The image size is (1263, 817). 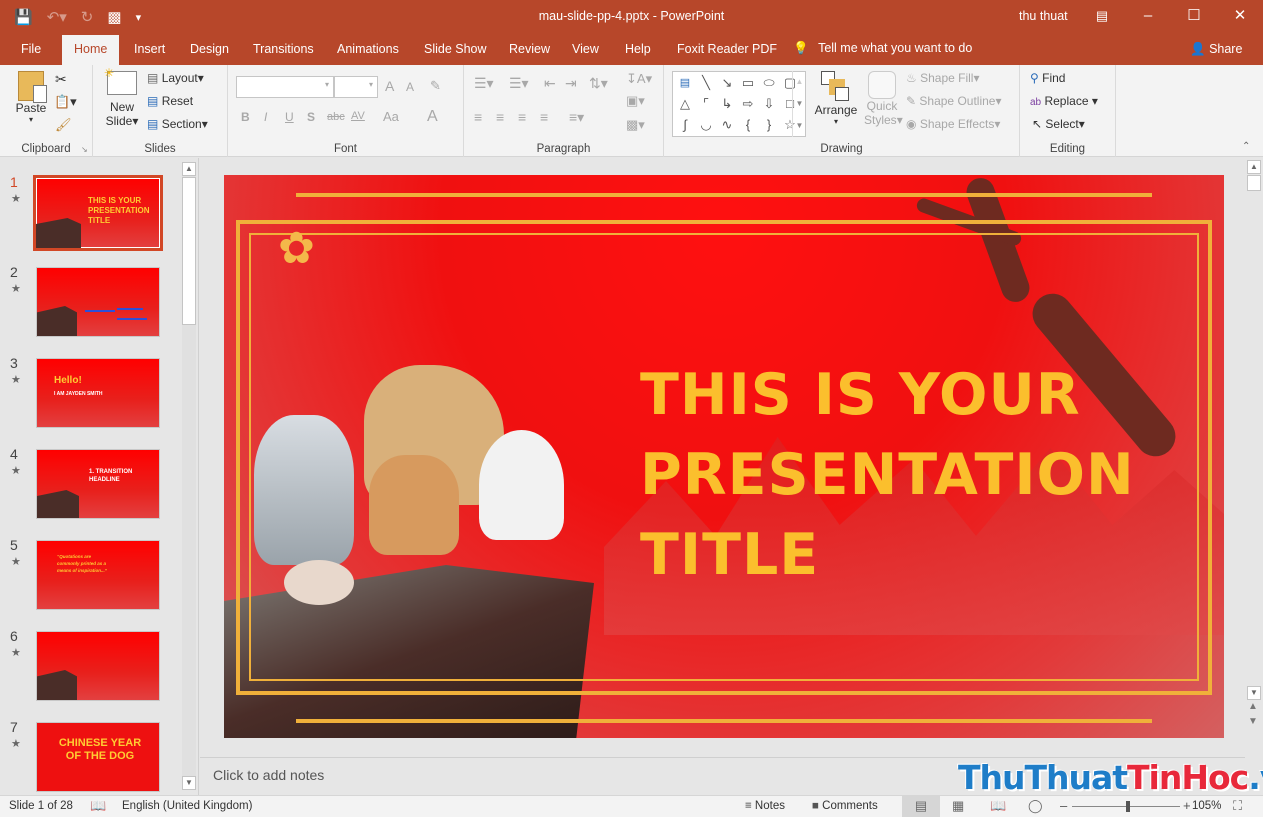 I want to click on fit-to-window-icon: ⛶, so click(x=1237, y=806).